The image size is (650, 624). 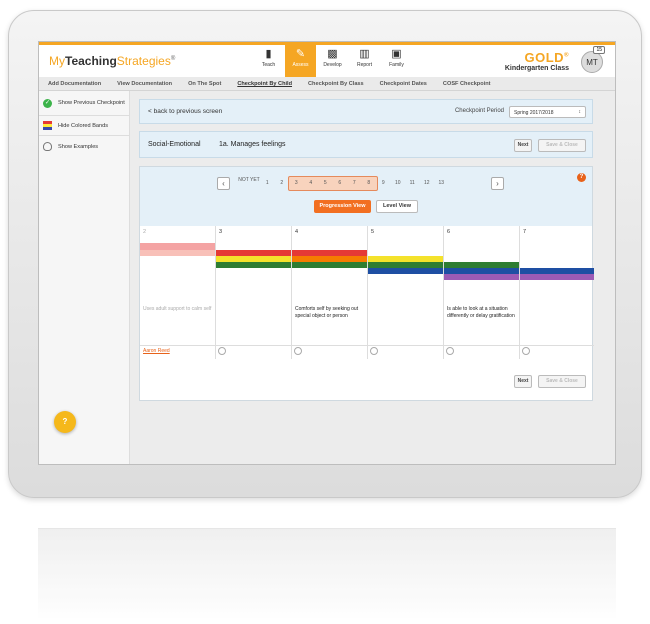 What do you see at coordinates (523, 145) in the screenshot?
I see `next-button: Next` at bounding box center [523, 145].